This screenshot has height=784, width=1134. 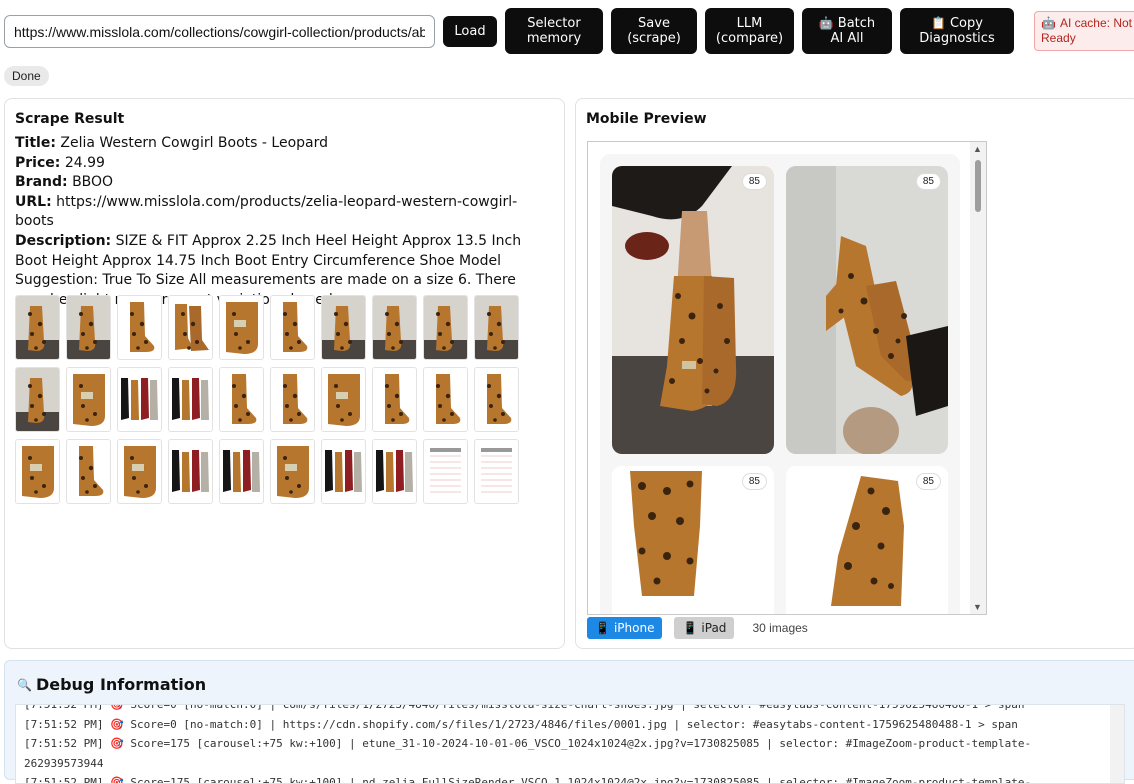 I want to click on image-count: 30 images, so click(x=780, y=628).